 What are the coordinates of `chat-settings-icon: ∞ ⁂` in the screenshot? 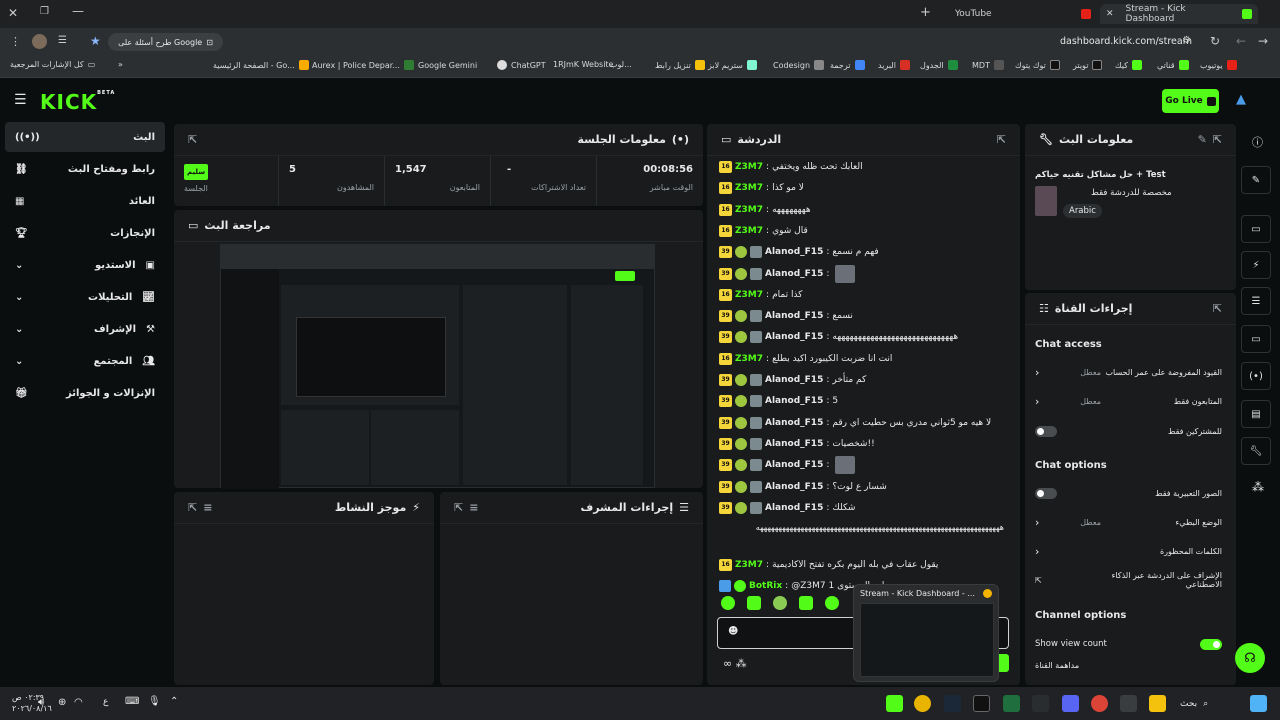 It's located at (735, 663).